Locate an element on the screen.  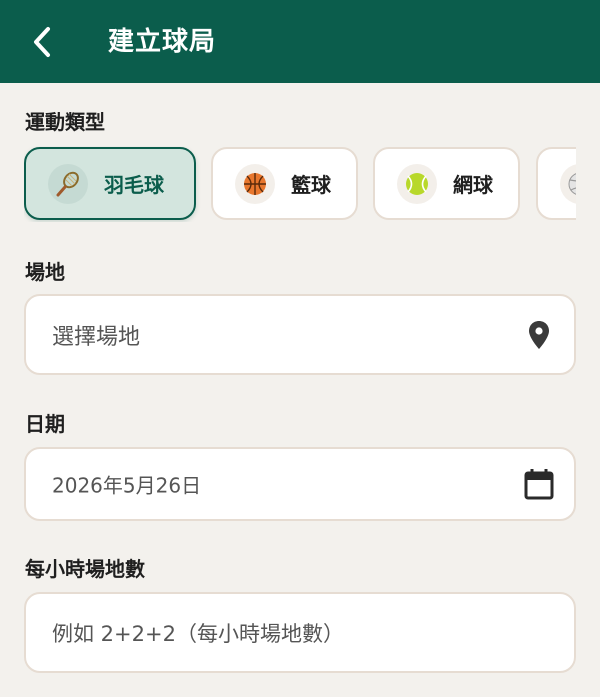
sport-chip-label: 羽毛球 is located at coordinates (134, 185).